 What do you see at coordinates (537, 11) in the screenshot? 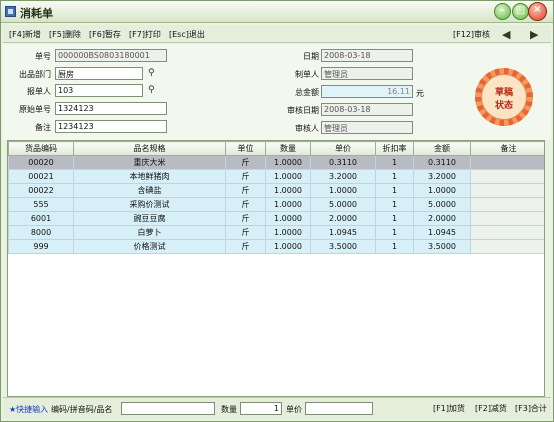
I see `close-button: ×` at bounding box center [537, 11].